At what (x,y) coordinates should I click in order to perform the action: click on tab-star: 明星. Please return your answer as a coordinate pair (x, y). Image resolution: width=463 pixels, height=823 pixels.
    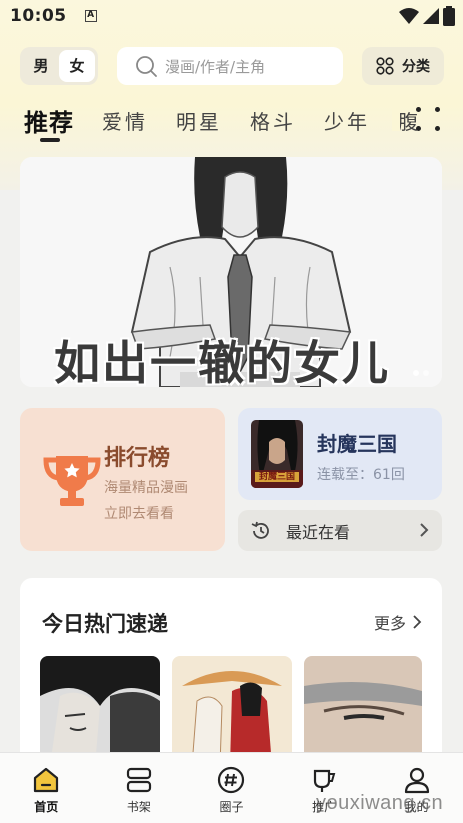
    Looking at the image, I should click on (199, 120).